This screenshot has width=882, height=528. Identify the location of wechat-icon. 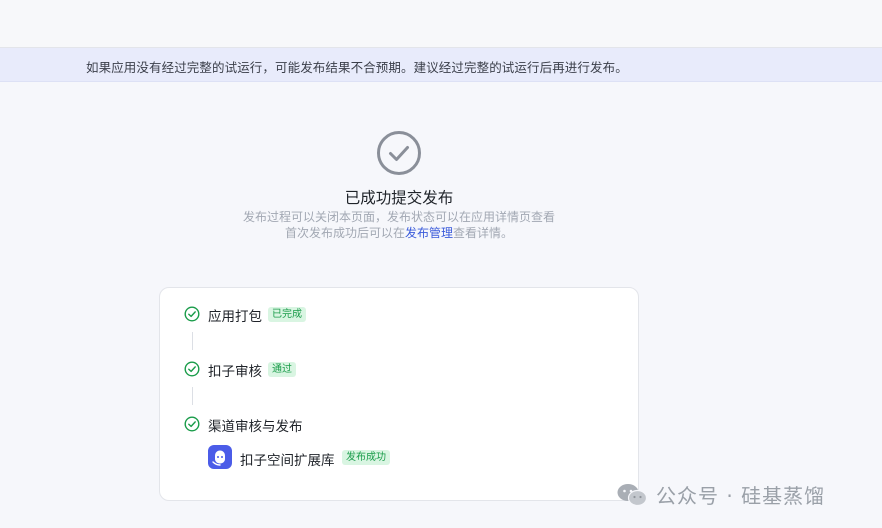
(632, 495).